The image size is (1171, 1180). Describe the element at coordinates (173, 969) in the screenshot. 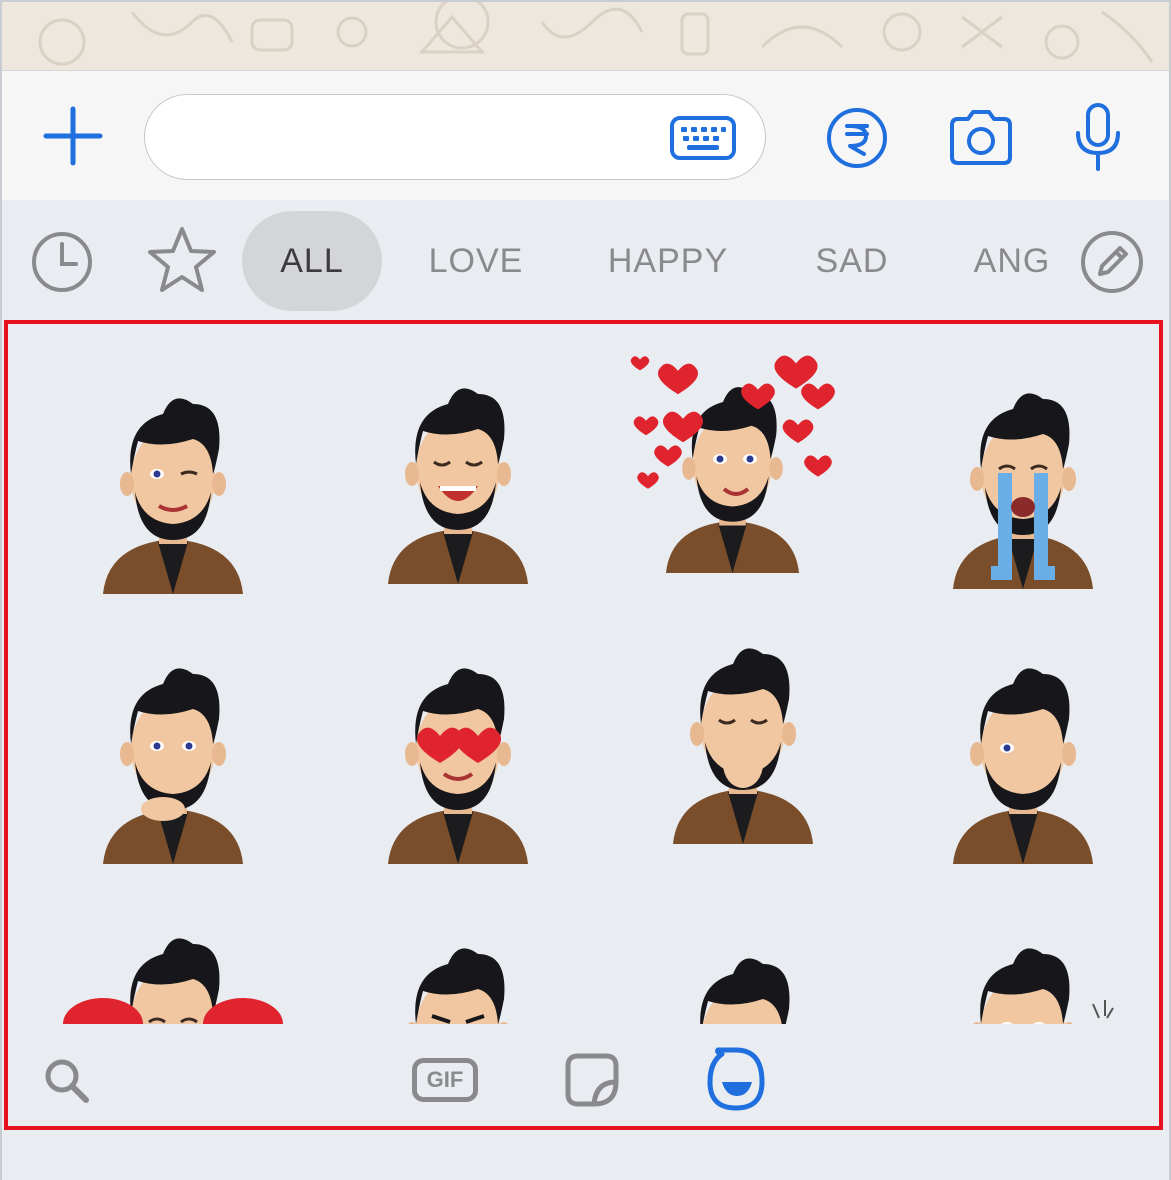

I see `sticker-sad-tear-hearts` at that location.